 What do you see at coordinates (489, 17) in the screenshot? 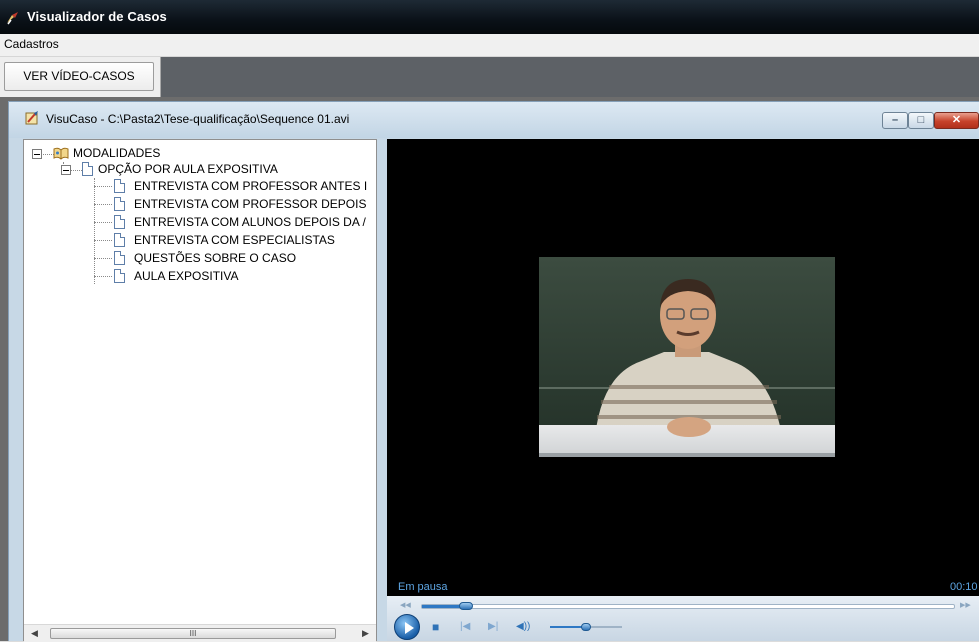
I see `app-titlebar: Visualizador de Casos` at bounding box center [489, 17].